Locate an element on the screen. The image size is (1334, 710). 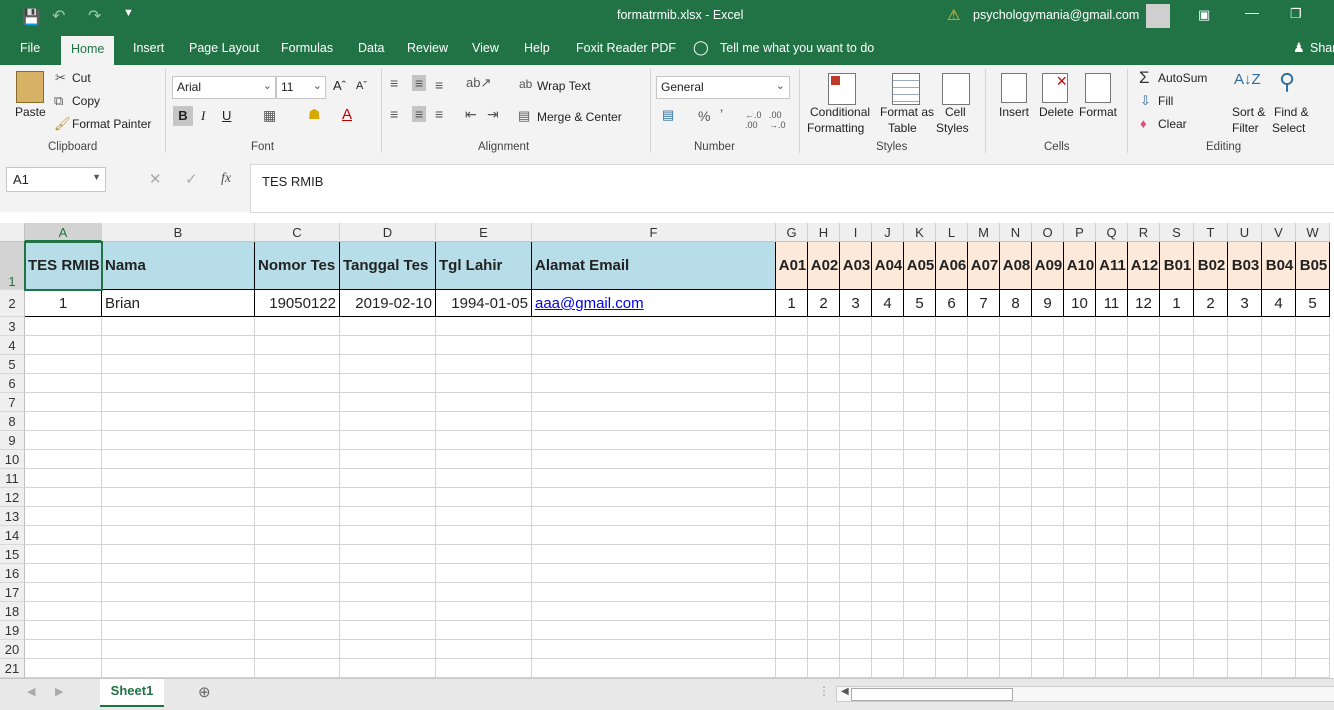
data-cell: 7 is located at coordinates (984, 303).